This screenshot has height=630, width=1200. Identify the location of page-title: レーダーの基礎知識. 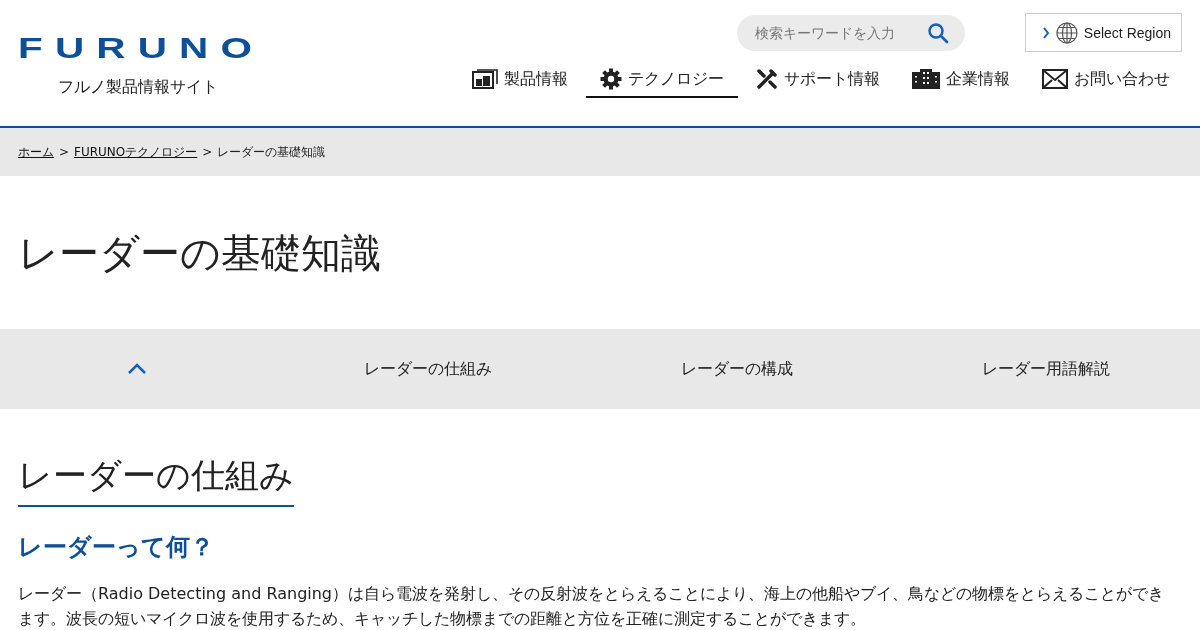
(199, 253).